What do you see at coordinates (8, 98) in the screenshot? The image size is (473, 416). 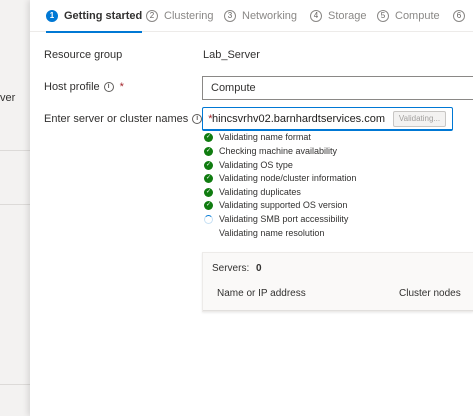 I see `background-text: ver` at bounding box center [8, 98].